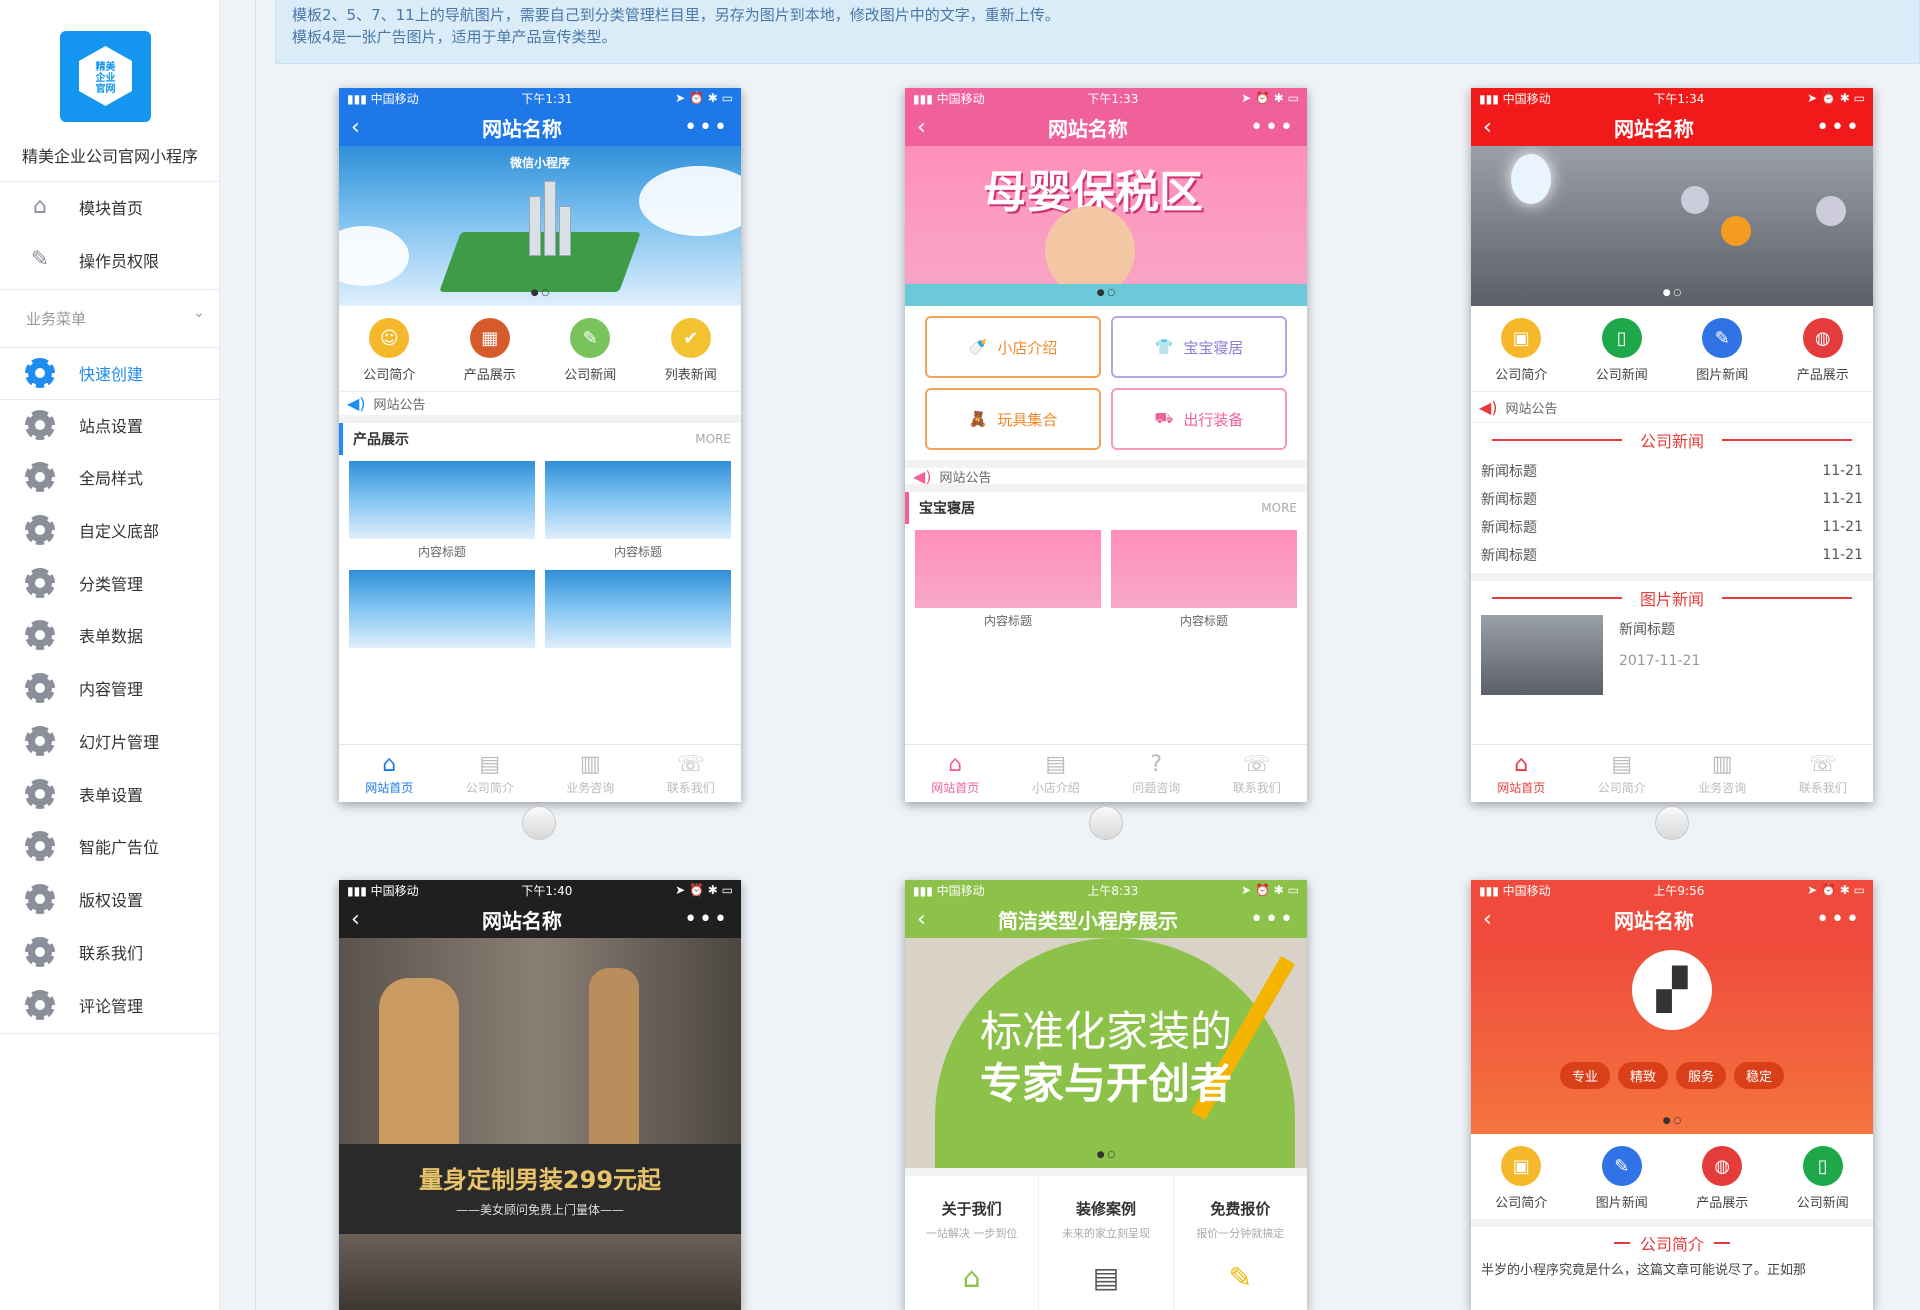 The width and height of the screenshot is (1920, 1310). Describe the element at coordinates (1199, 419) in the screenshot. I see `button-travel-gear: ⛟ 出行装备` at that location.